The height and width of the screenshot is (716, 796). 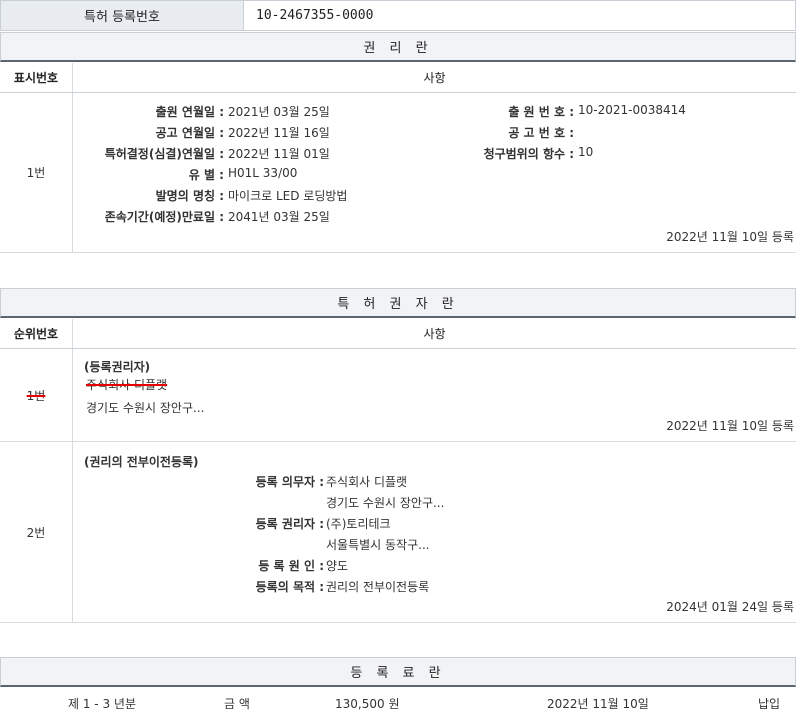 I want to click on expiry-date-label: 존속기간(예정)만료일 :, so click(x=164, y=217).